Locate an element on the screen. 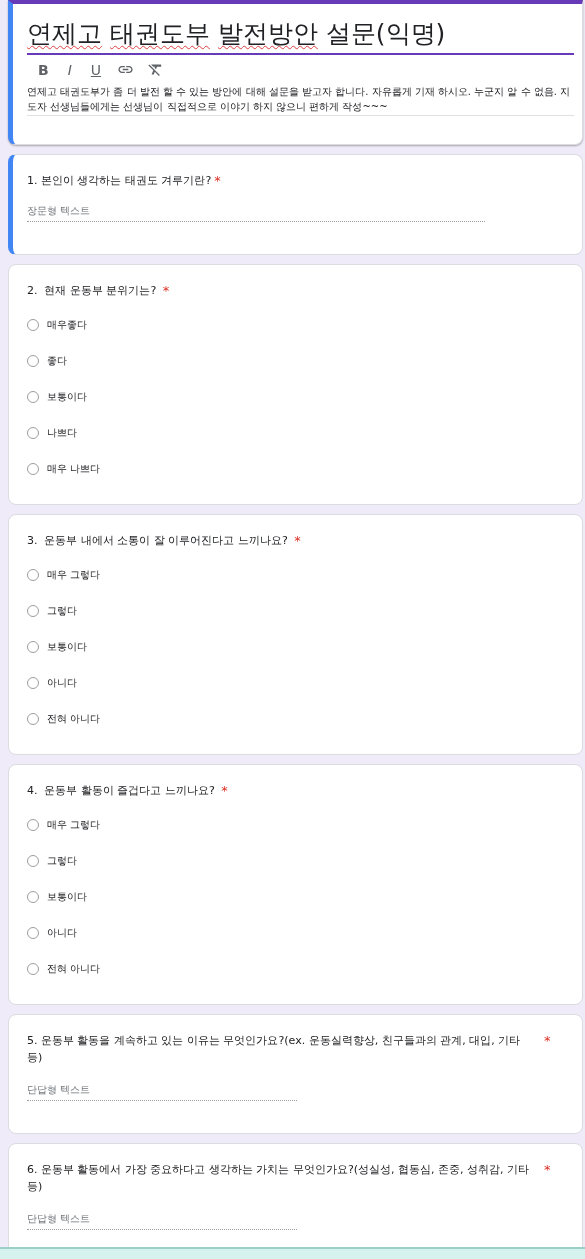  answer-field: 장문형 텍스트 is located at coordinates (256, 206).